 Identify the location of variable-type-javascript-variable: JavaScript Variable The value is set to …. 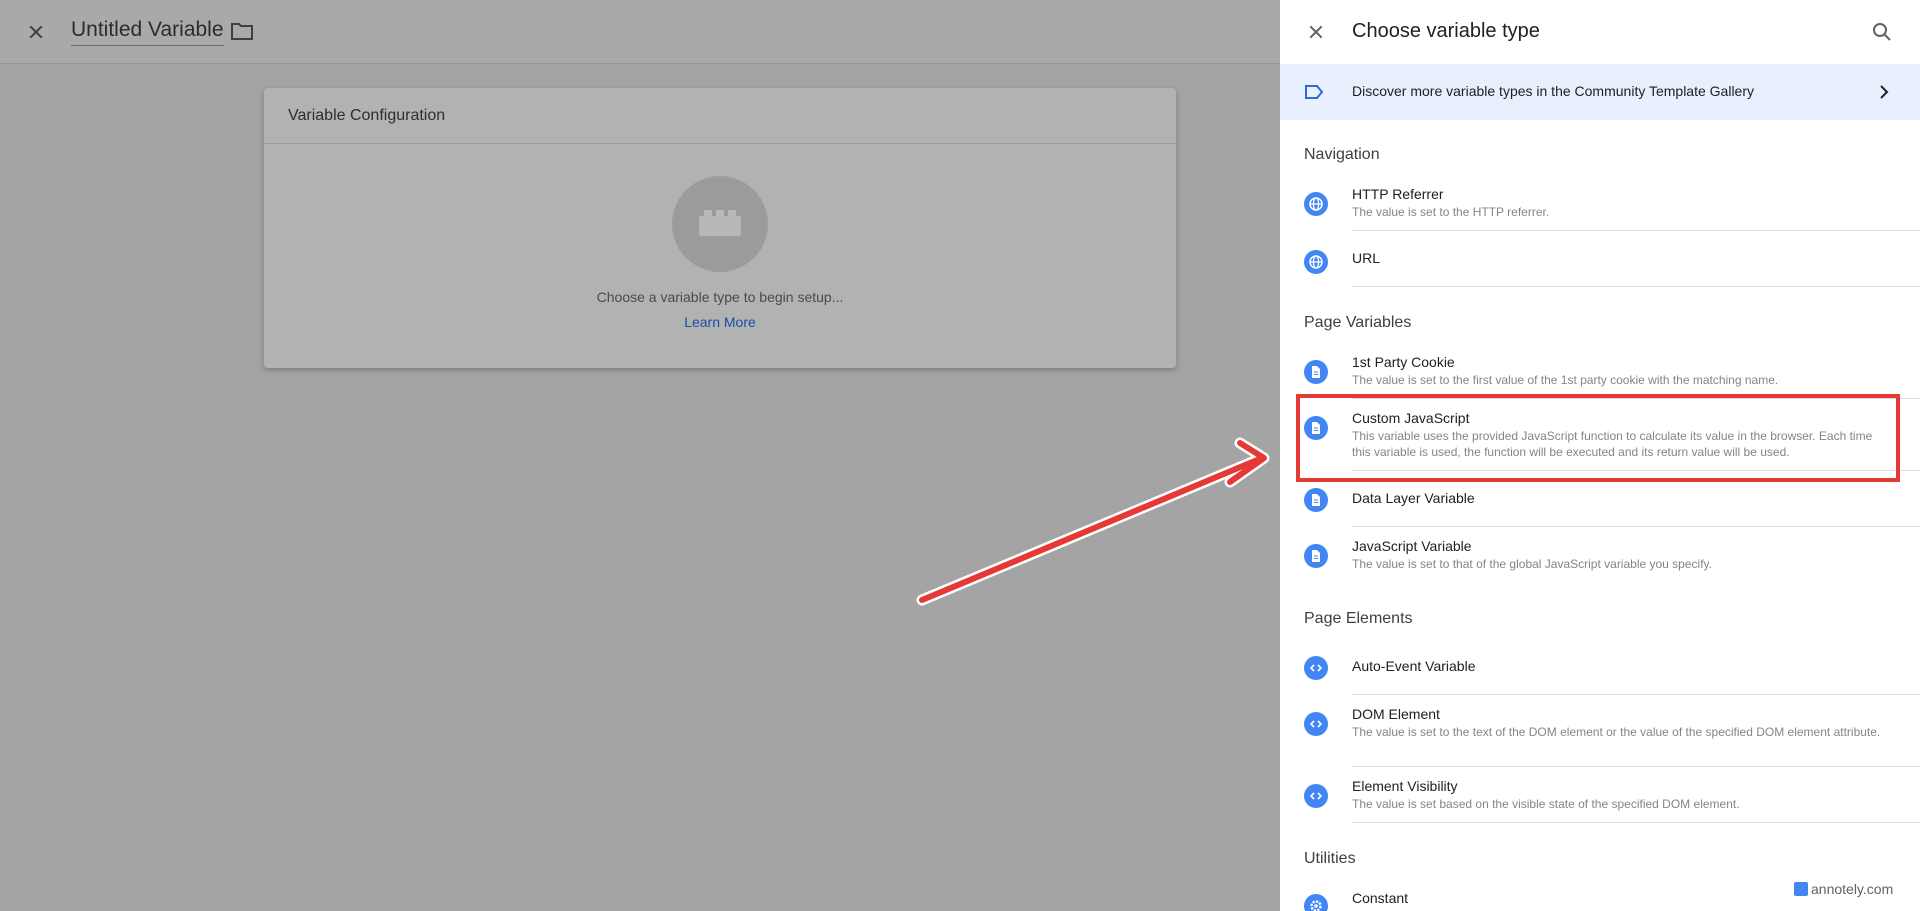
(1600, 558).